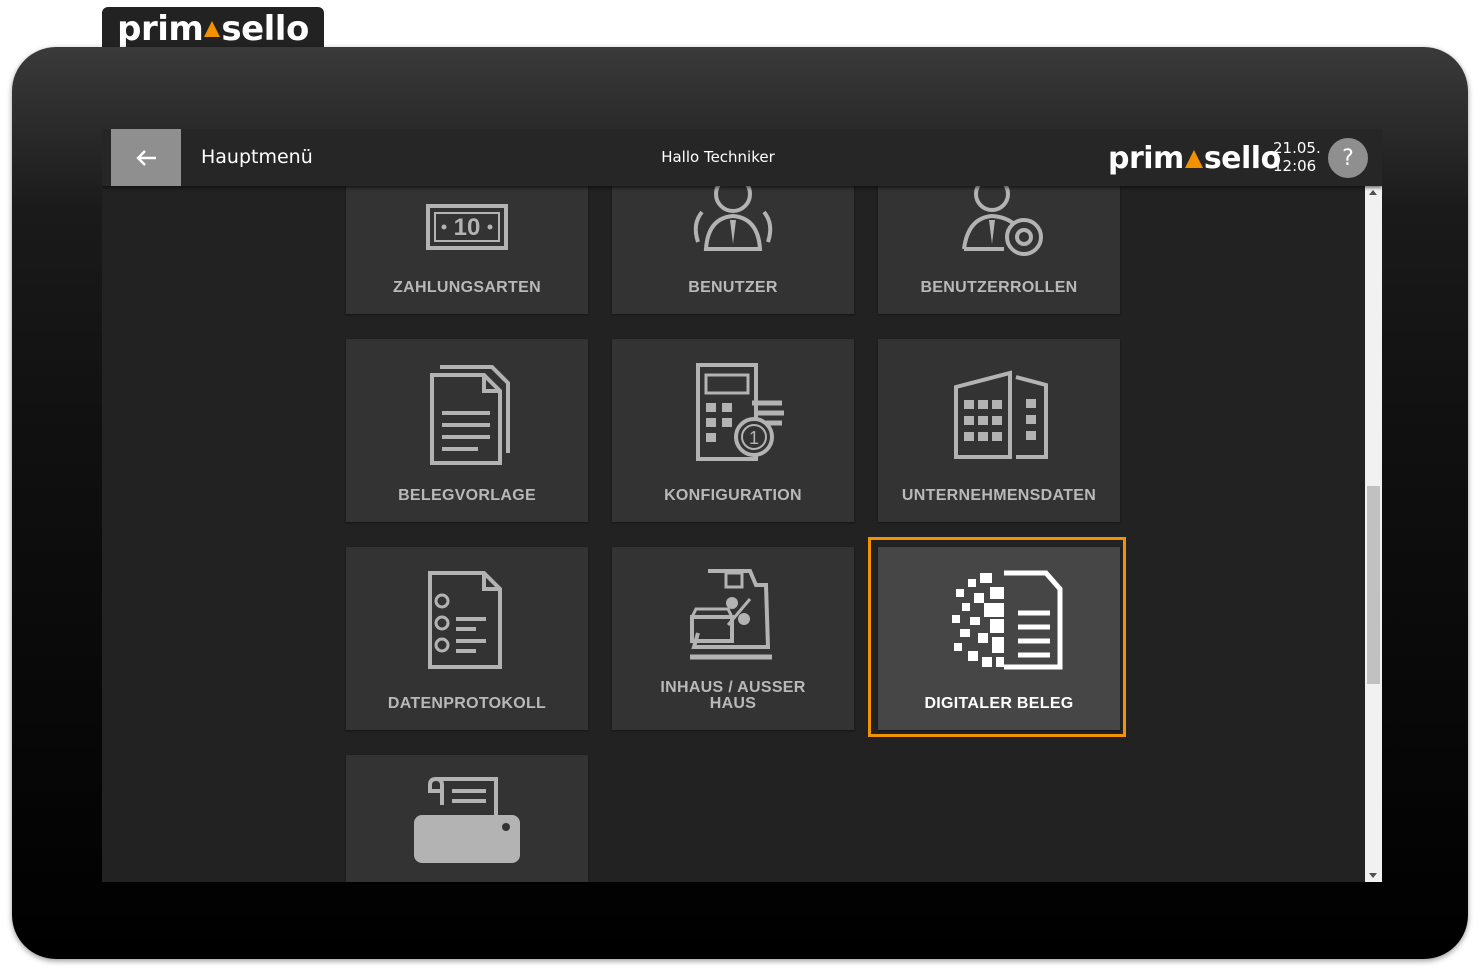 The width and height of the screenshot is (1480, 975). What do you see at coordinates (1297, 148) in the screenshot?
I see `date-text: 21.05.` at bounding box center [1297, 148].